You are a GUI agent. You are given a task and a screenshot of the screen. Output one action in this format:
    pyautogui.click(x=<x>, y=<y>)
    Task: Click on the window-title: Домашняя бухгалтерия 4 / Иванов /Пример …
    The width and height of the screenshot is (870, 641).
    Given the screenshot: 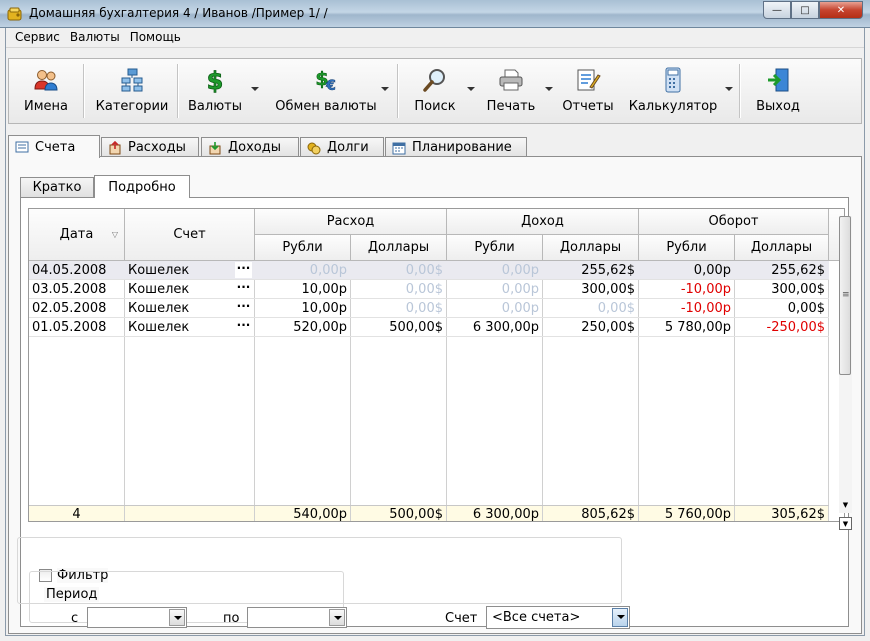 What is the action you would take?
    pyautogui.click(x=178, y=13)
    